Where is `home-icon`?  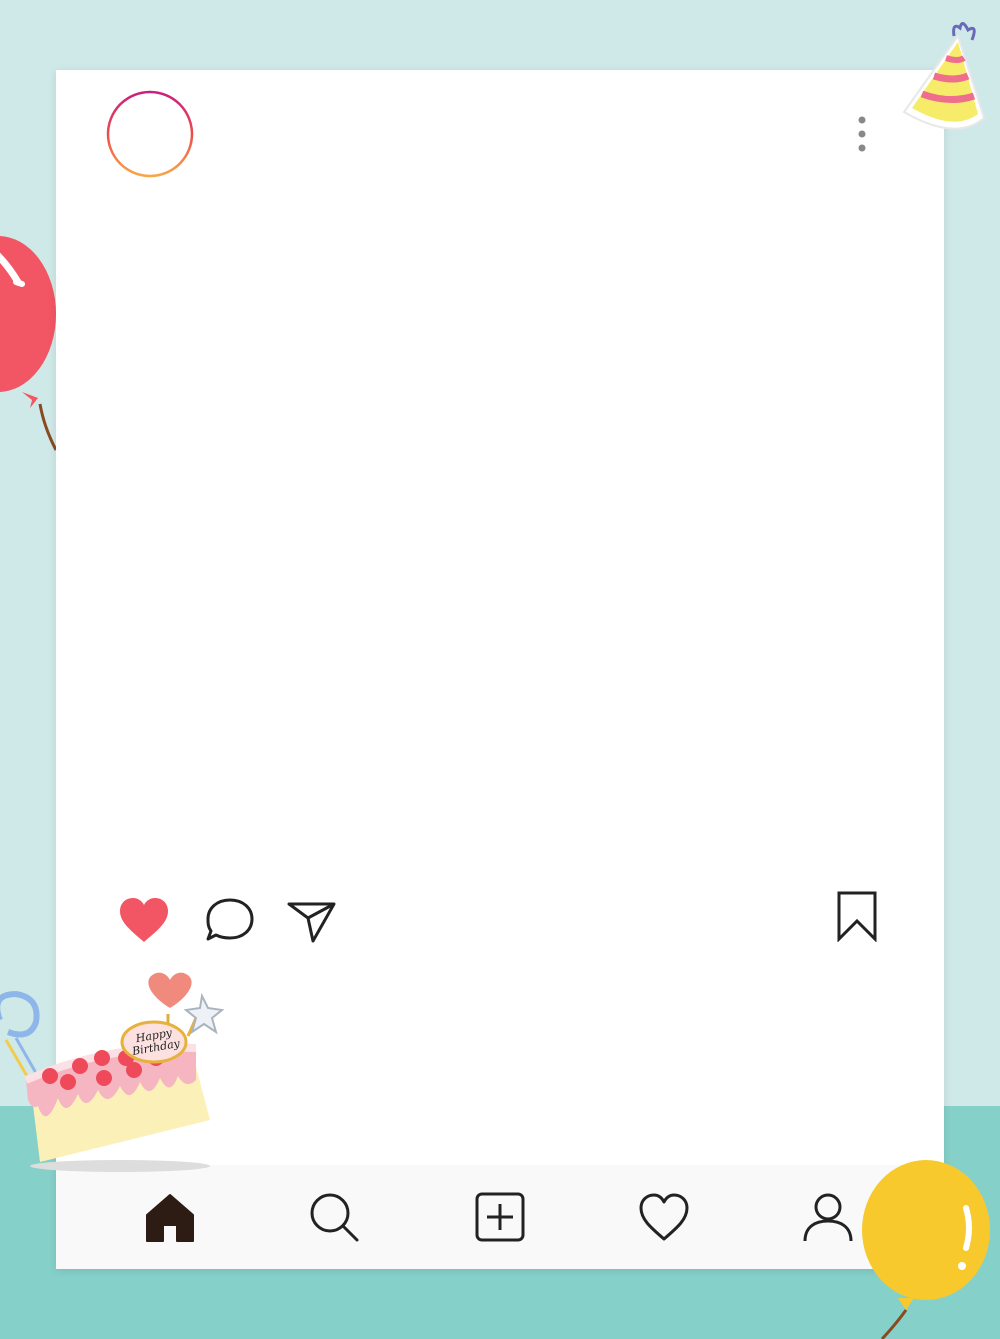
home-icon is located at coordinates (170, 1217).